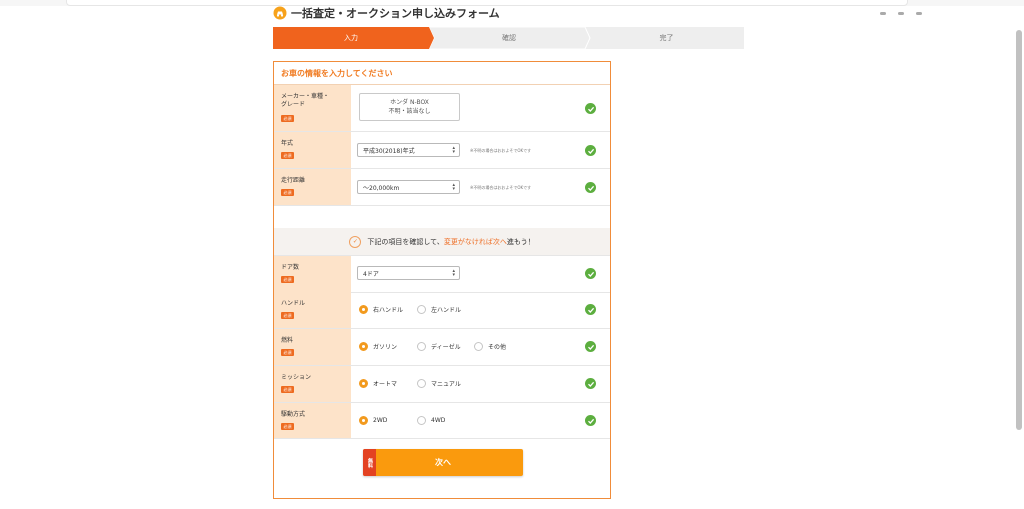  What do you see at coordinates (666, 38) in the screenshot?
I see `step-complete: 完了` at bounding box center [666, 38].